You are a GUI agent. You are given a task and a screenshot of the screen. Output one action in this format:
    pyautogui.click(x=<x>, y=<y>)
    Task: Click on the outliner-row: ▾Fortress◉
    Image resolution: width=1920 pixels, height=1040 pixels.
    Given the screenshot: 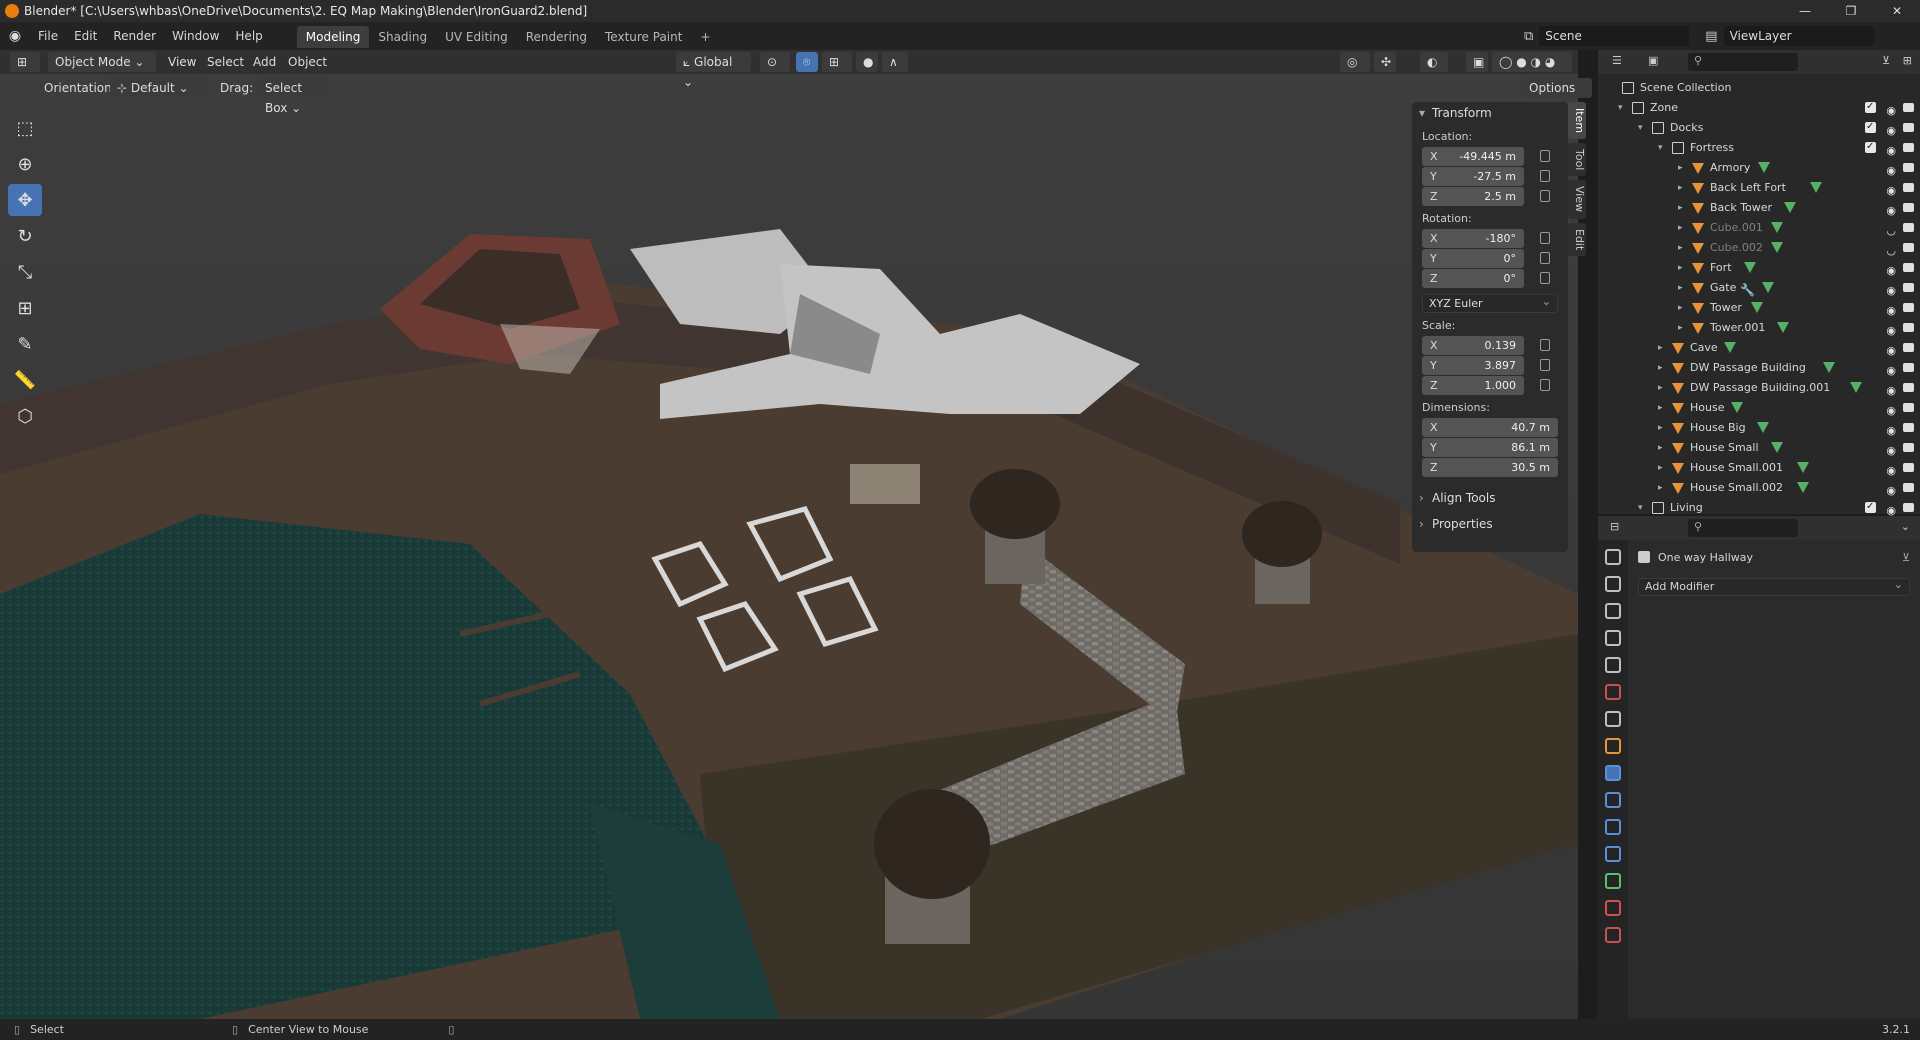 What is the action you would take?
    pyautogui.click(x=1759, y=147)
    